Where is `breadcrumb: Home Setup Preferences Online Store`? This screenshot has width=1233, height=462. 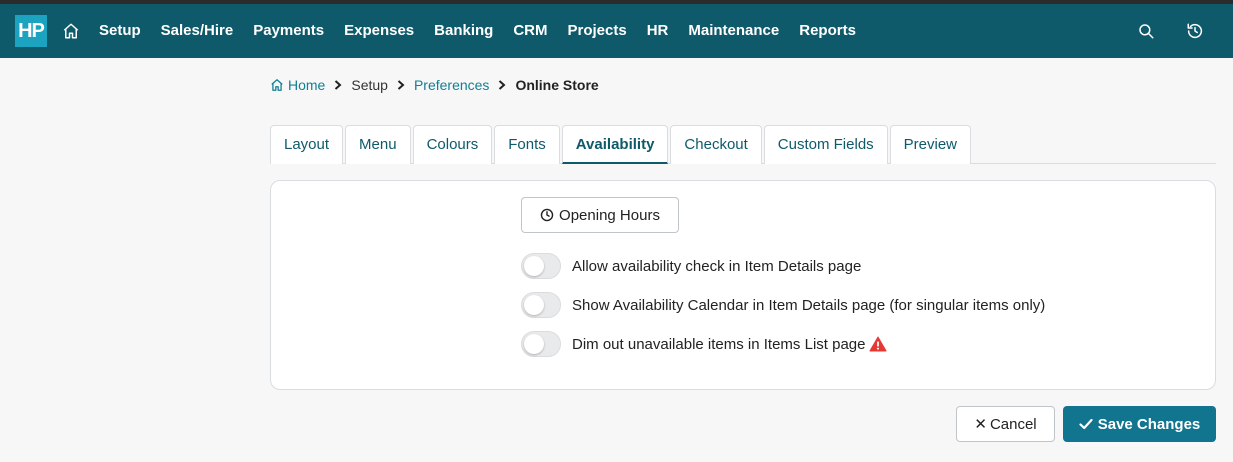 breadcrumb: Home Setup Preferences Online Store is located at coordinates (434, 85).